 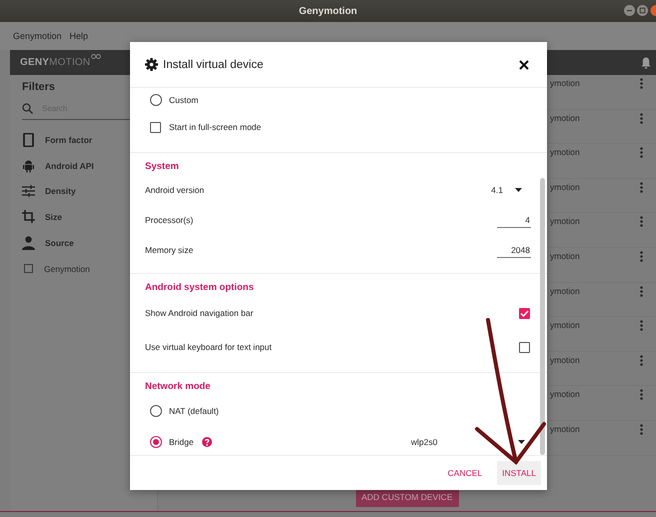 What do you see at coordinates (519, 473) in the screenshot?
I see `install-button: INSTALL` at bounding box center [519, 473].